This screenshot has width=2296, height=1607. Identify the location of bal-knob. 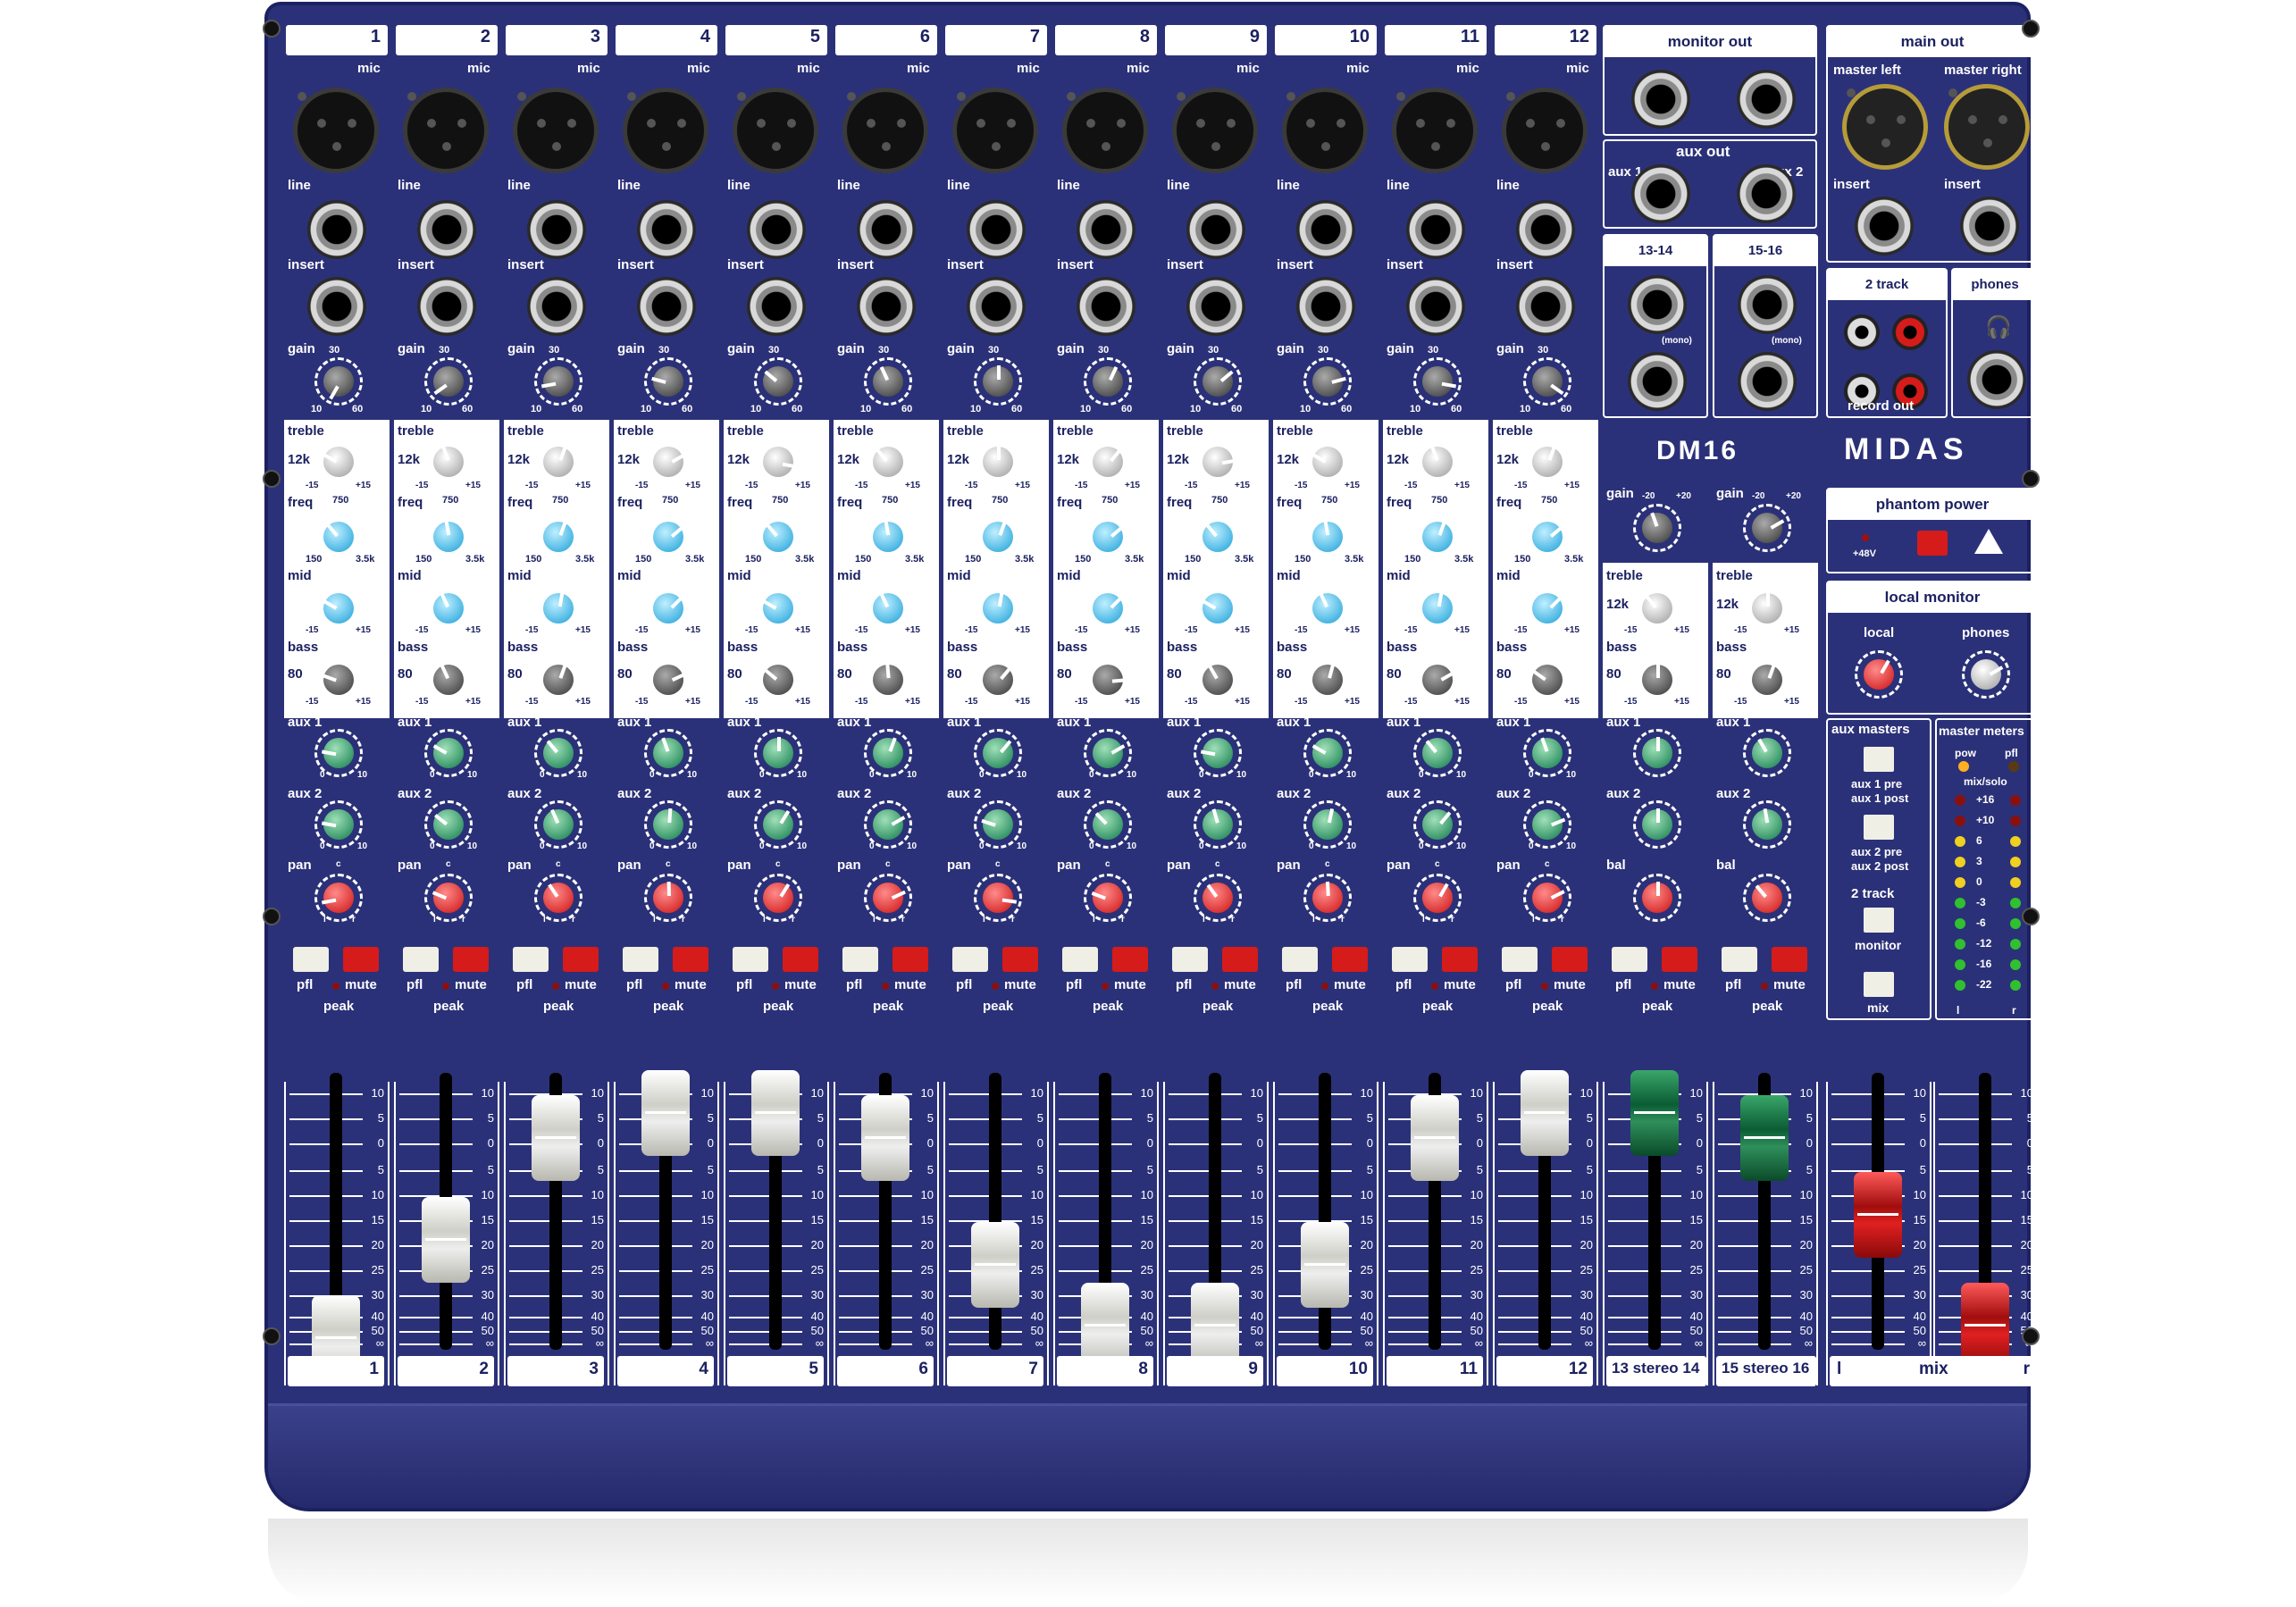
(1657, 898).